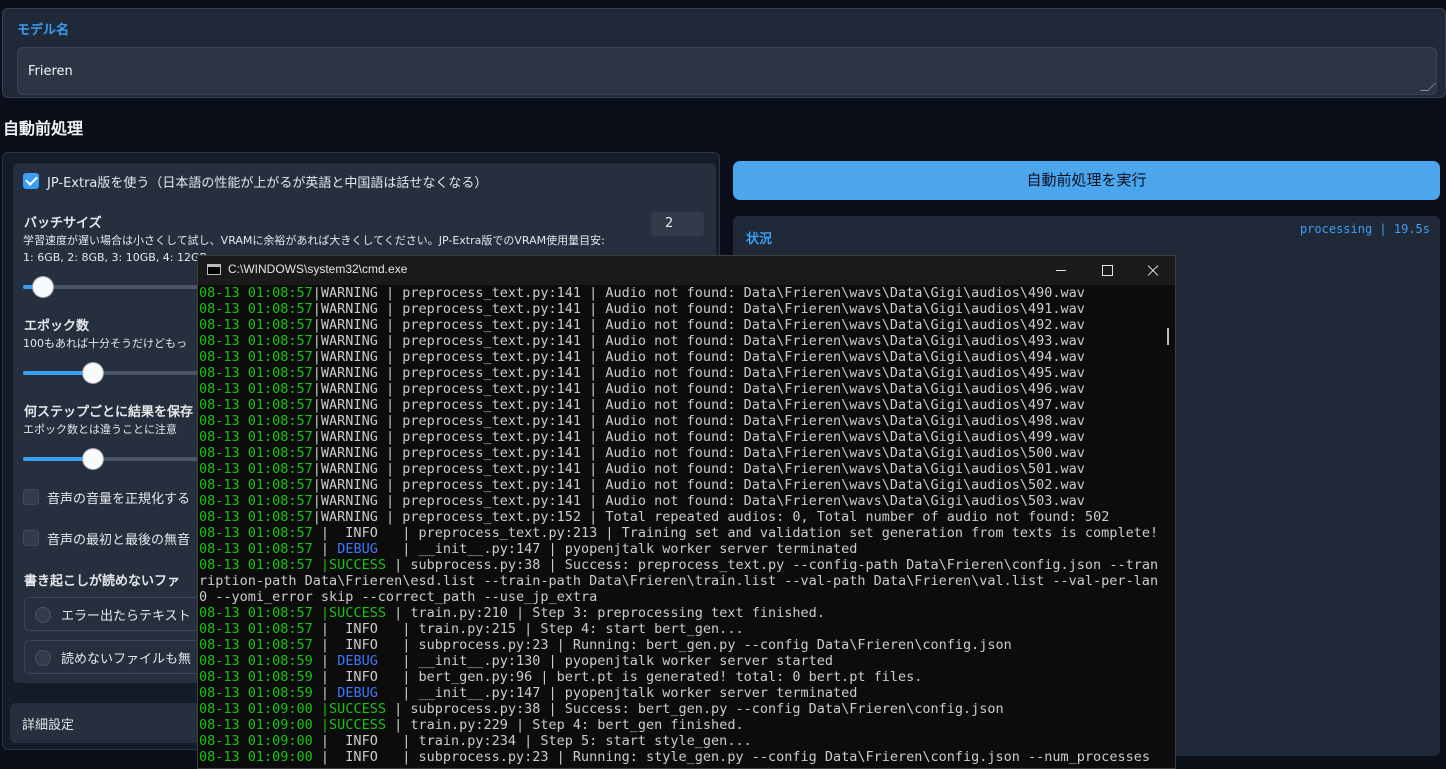 This screenshot has width=1446, height=769. What do you see at coordinates (321, 661) in the screenshot?
I see `log-level: |` at bounding box center [321, 661].